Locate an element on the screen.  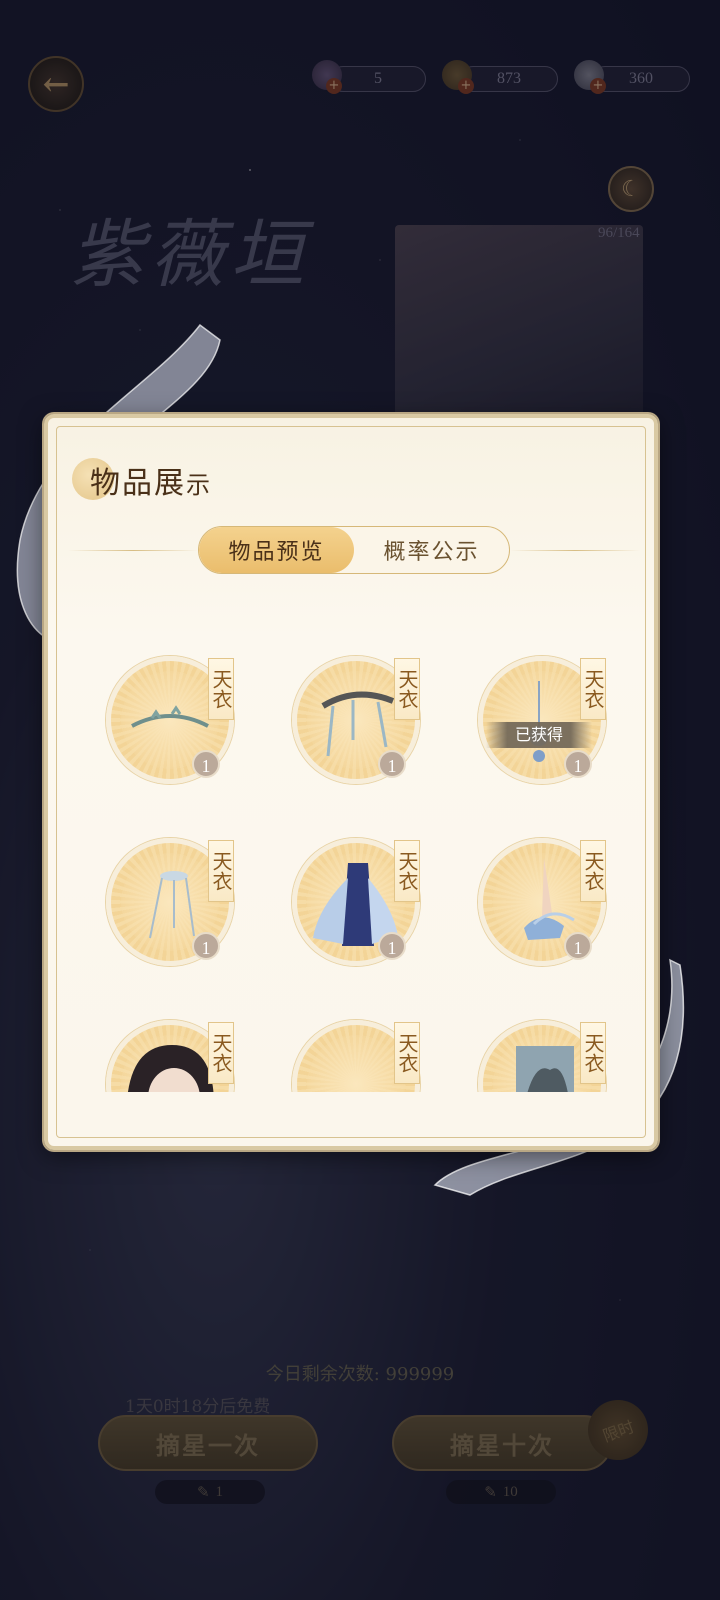
modal-tabs: 物品预览 概率公示 is located at coordinates (354, 550).